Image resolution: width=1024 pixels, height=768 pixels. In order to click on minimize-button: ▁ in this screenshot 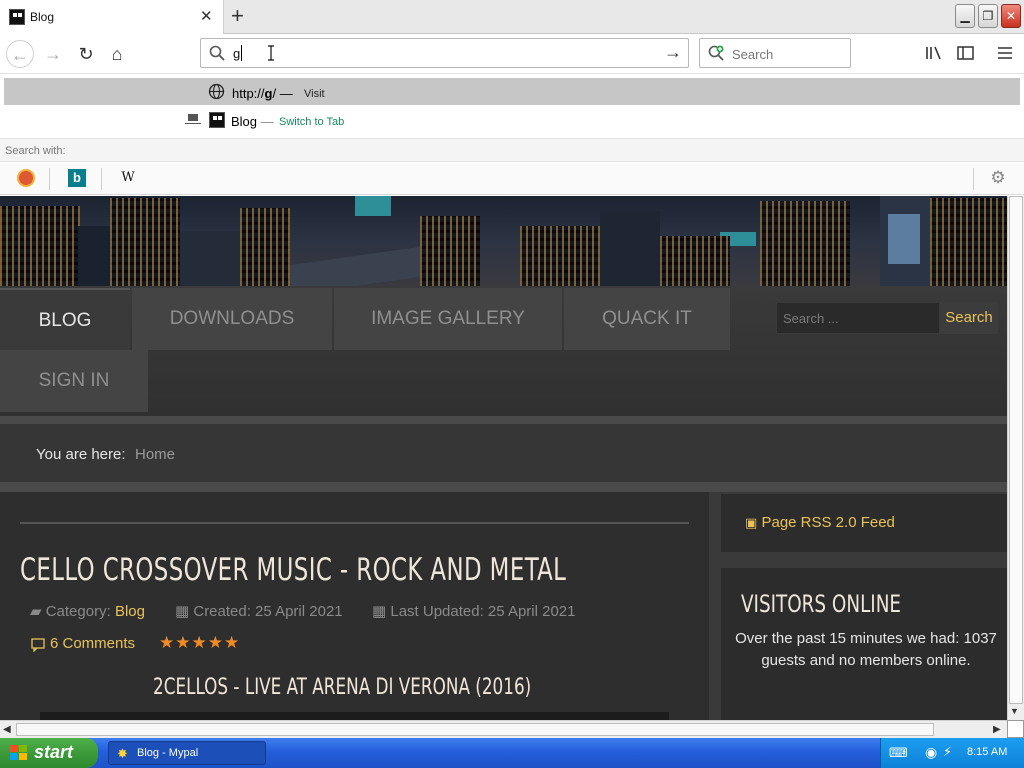, I will do `click(965, 16)`.